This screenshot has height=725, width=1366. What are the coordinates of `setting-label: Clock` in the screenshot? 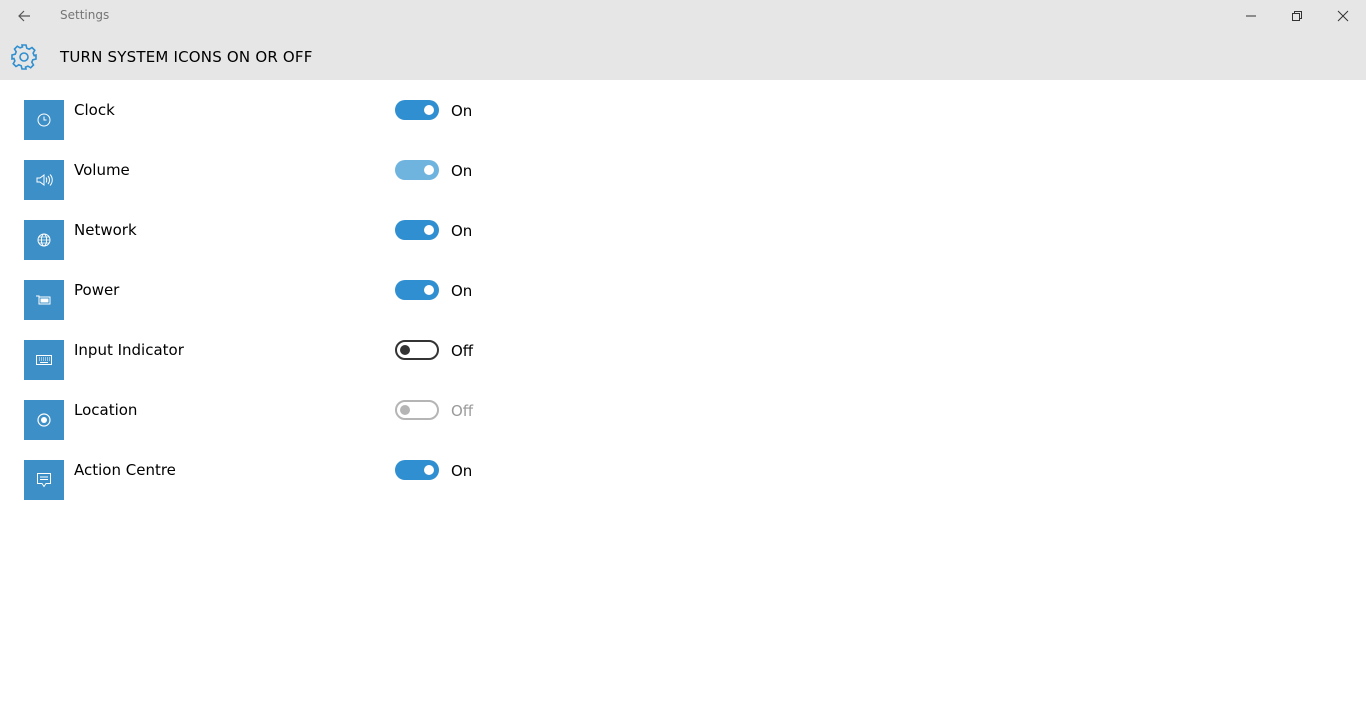 It's located at (94, 110).